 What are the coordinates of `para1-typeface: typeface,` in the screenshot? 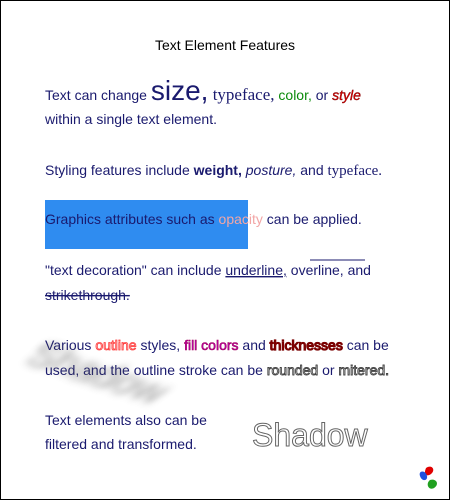 It's located at (241, 94).